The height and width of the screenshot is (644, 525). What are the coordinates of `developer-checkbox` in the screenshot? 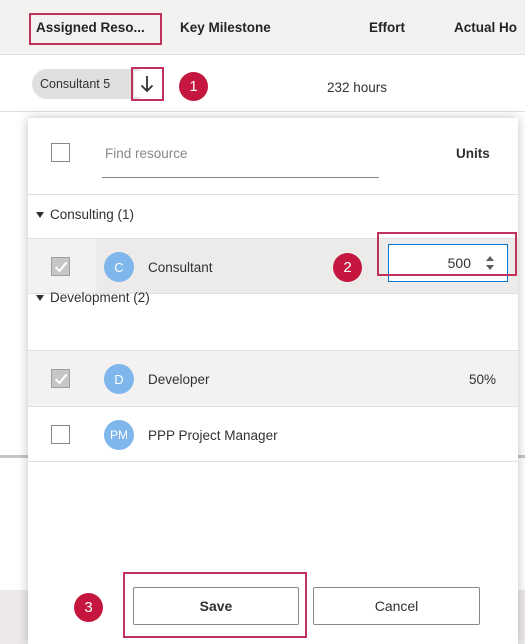 It's located at (60, 378).